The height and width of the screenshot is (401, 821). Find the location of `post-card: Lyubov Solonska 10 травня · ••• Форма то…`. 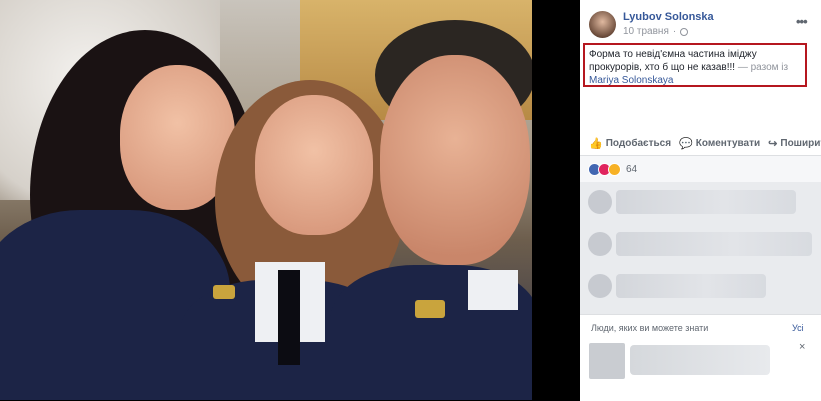

post-card: Lyubov Solonska 10 травня · ••• Форма то… is located at coordinates (700, 91).